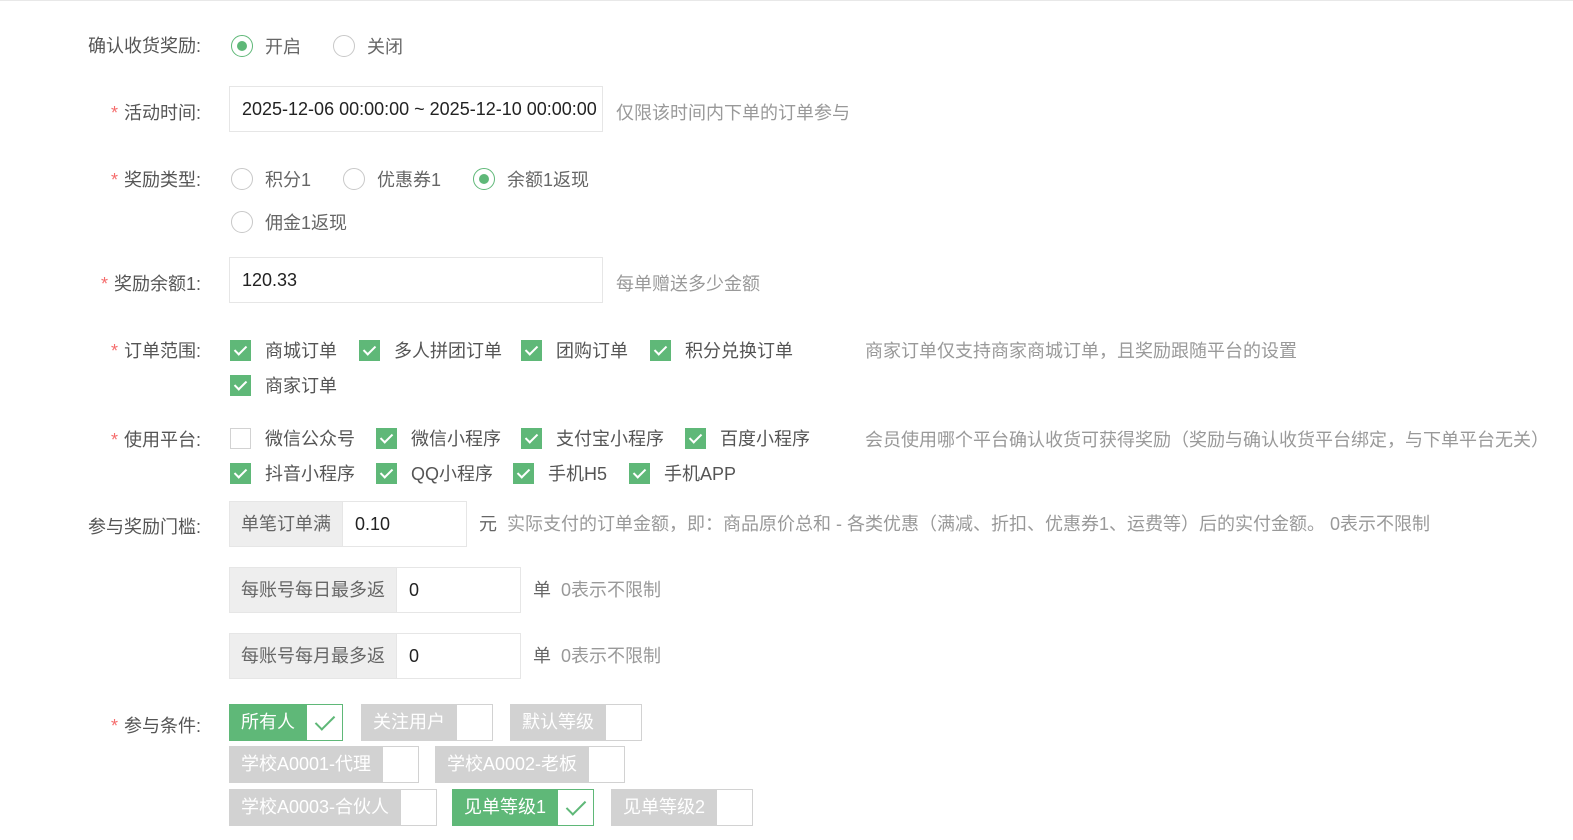  Describe the element at coordinates (392, 179) in the screenshot. I see `reward-type-coupon-radio: 优惠券1` at that location.